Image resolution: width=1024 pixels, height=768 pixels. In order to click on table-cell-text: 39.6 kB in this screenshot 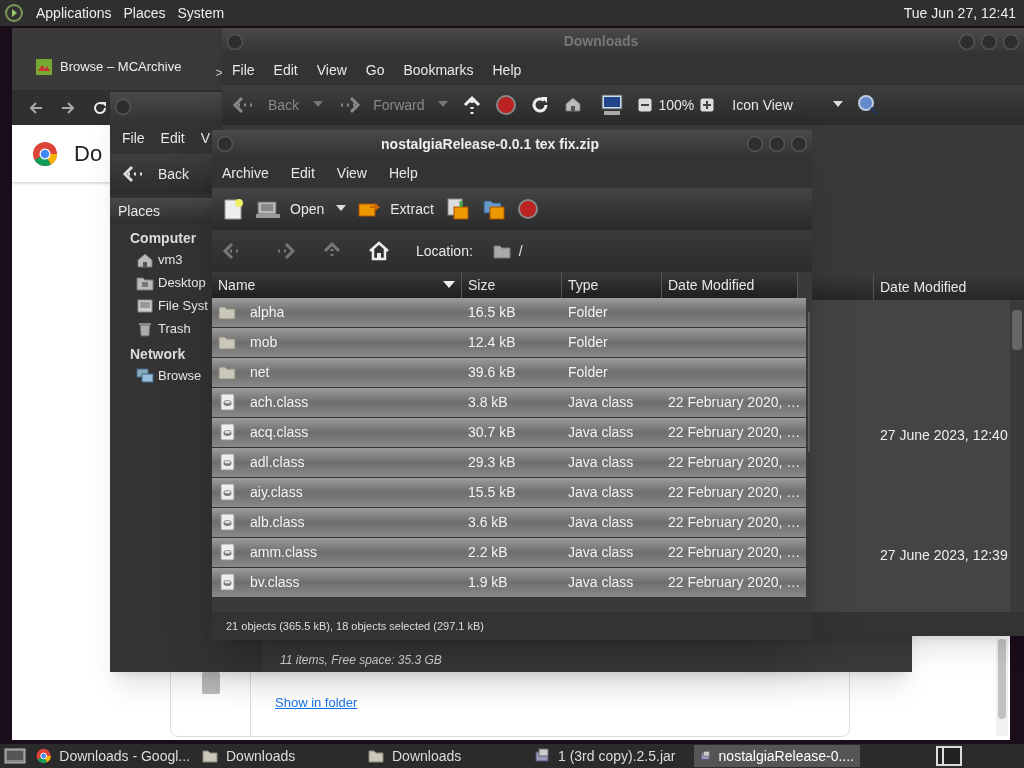, I will do `click(492, 372)`.